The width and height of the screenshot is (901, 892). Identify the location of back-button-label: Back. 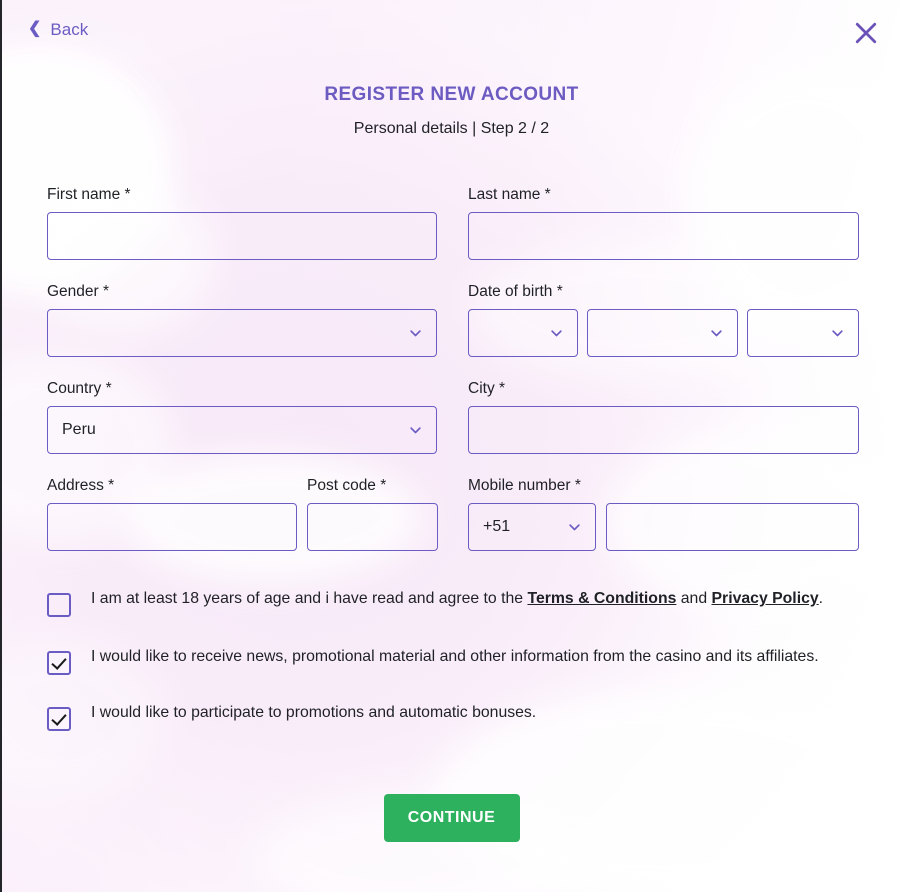
(69, 29).